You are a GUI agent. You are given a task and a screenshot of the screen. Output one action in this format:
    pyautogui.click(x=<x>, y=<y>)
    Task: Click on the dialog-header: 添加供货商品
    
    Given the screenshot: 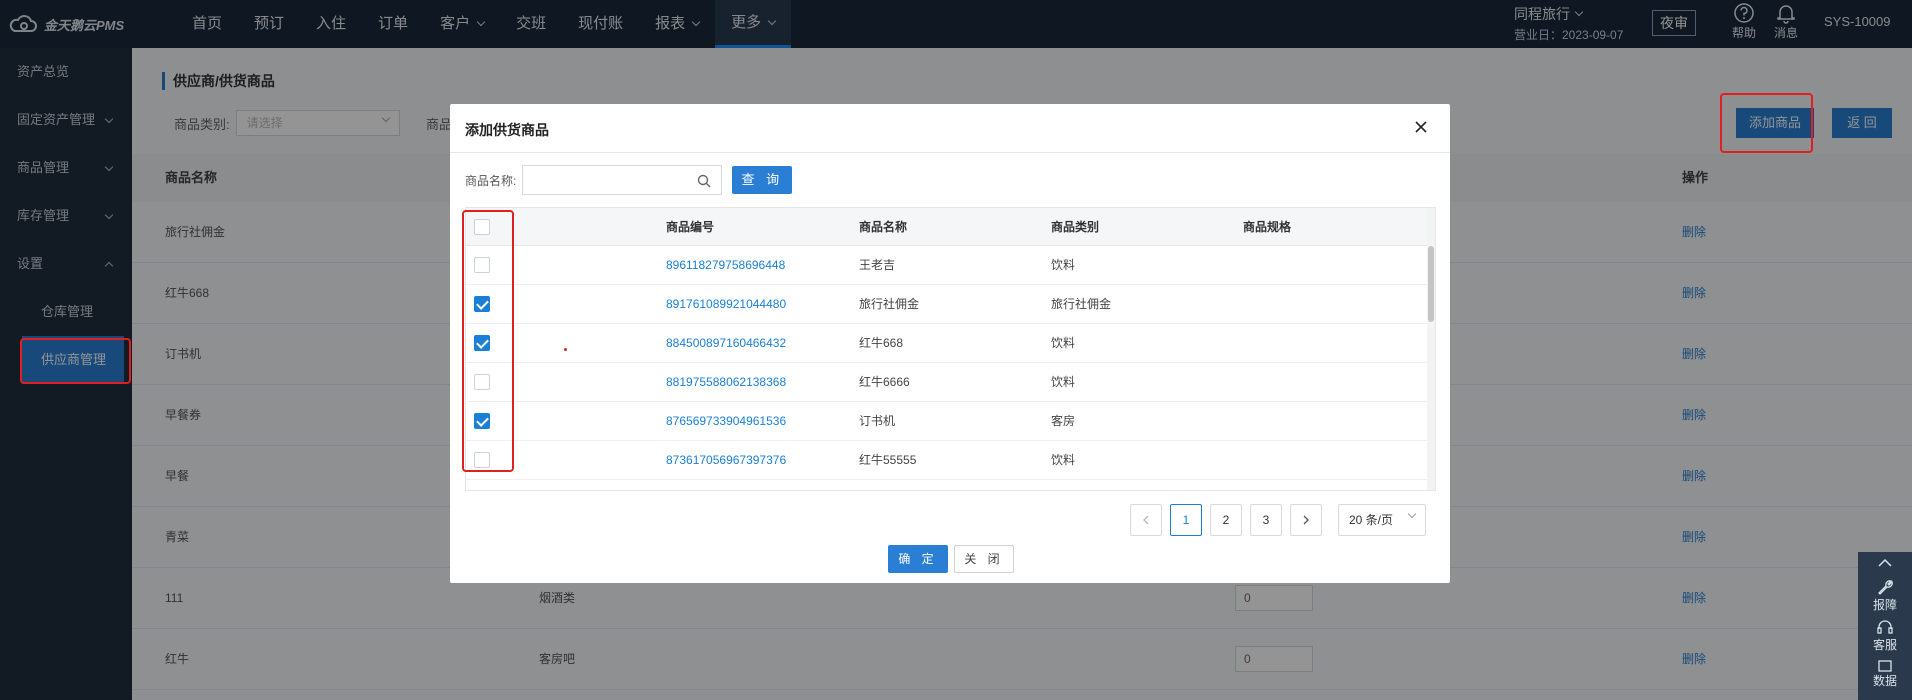 What is the action you would take?
    pyautogui.click(x=950, y=128)
    